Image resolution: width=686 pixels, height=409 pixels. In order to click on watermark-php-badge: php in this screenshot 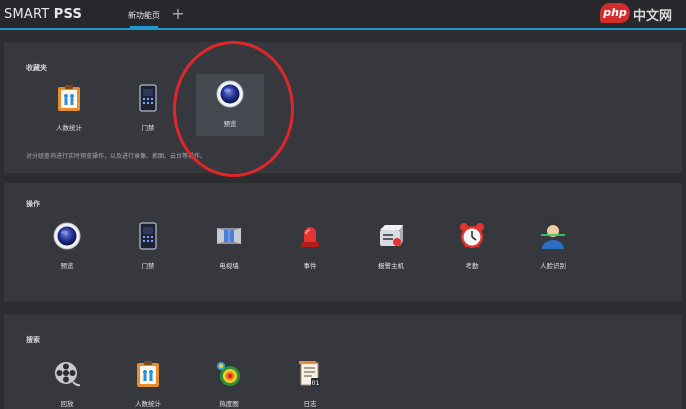, I will do `click(615, 13)`.